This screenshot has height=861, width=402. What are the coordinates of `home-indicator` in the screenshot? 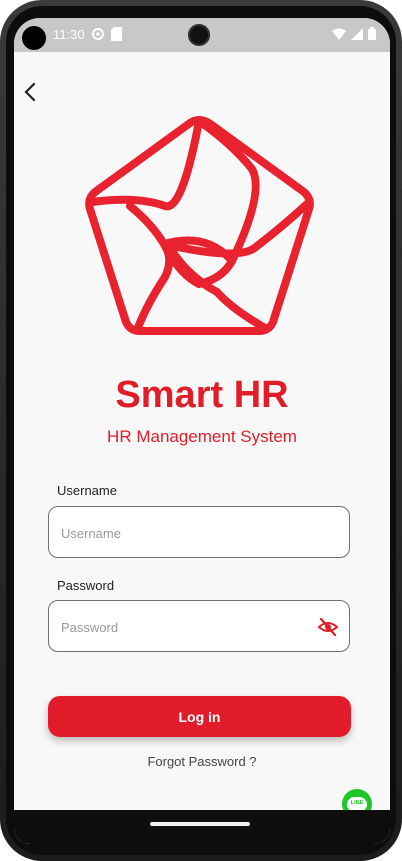 It's located at (200, 824).